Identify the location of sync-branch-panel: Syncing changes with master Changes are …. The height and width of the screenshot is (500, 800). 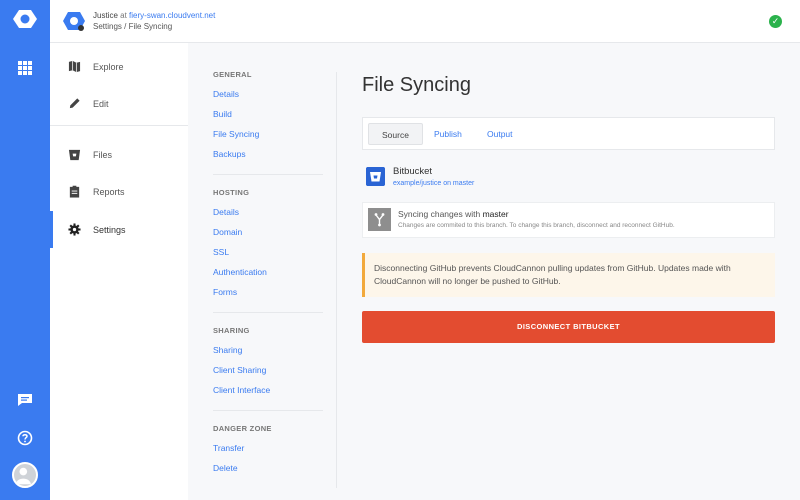
(568, 220).